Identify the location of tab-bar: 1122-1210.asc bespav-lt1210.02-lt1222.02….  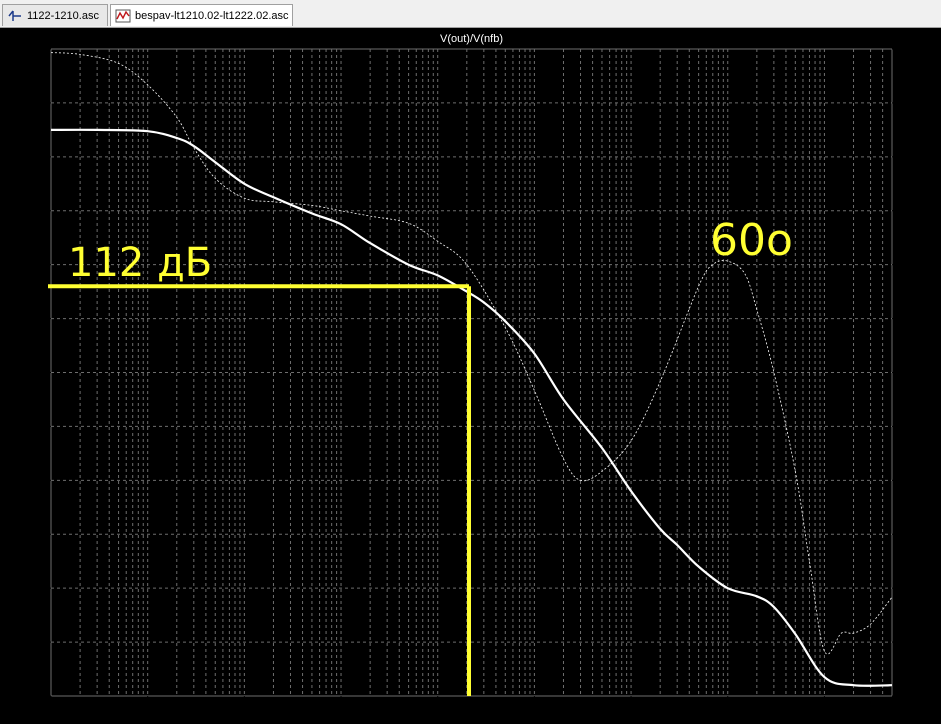
(470, 14).